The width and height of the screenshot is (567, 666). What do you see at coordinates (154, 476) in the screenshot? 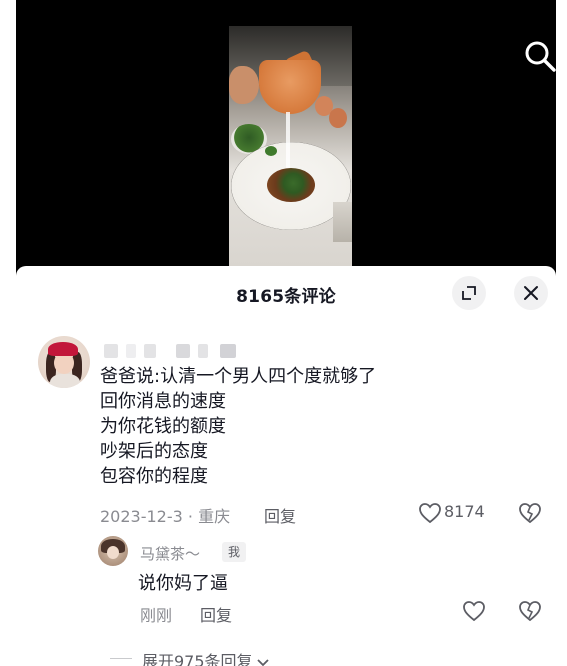
I see `comment-line: 包容你的程度` at bounding box center [154, 476].